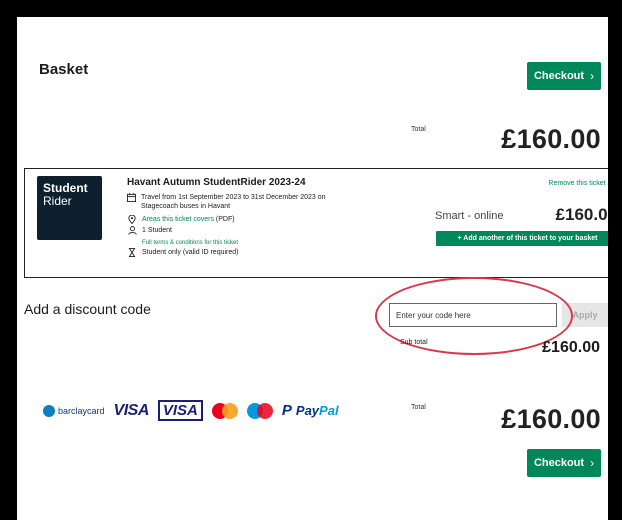 This screenshot has height=520, width=622. I want to click on checkout-button-top: Checkout ›, so click(564, 76).